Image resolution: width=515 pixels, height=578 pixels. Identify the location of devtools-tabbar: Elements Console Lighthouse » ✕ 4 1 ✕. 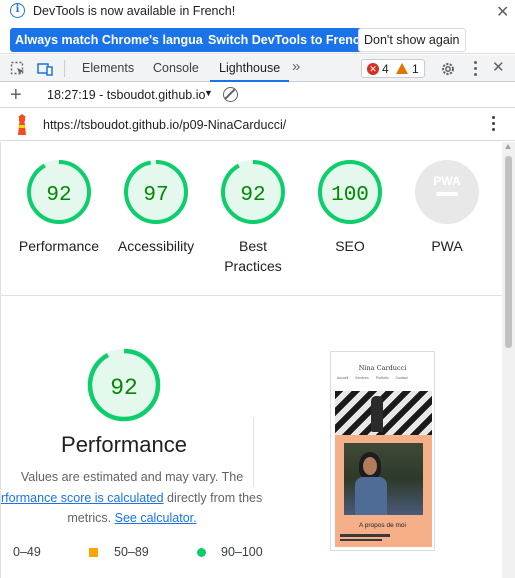
(257, 68).